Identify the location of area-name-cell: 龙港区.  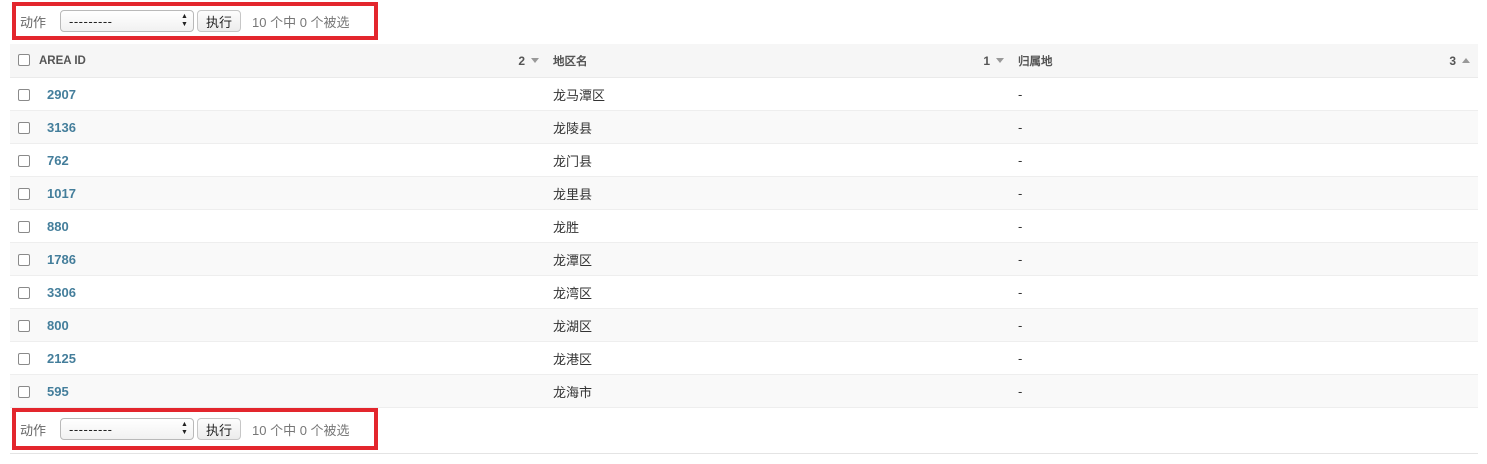
(779, 358).